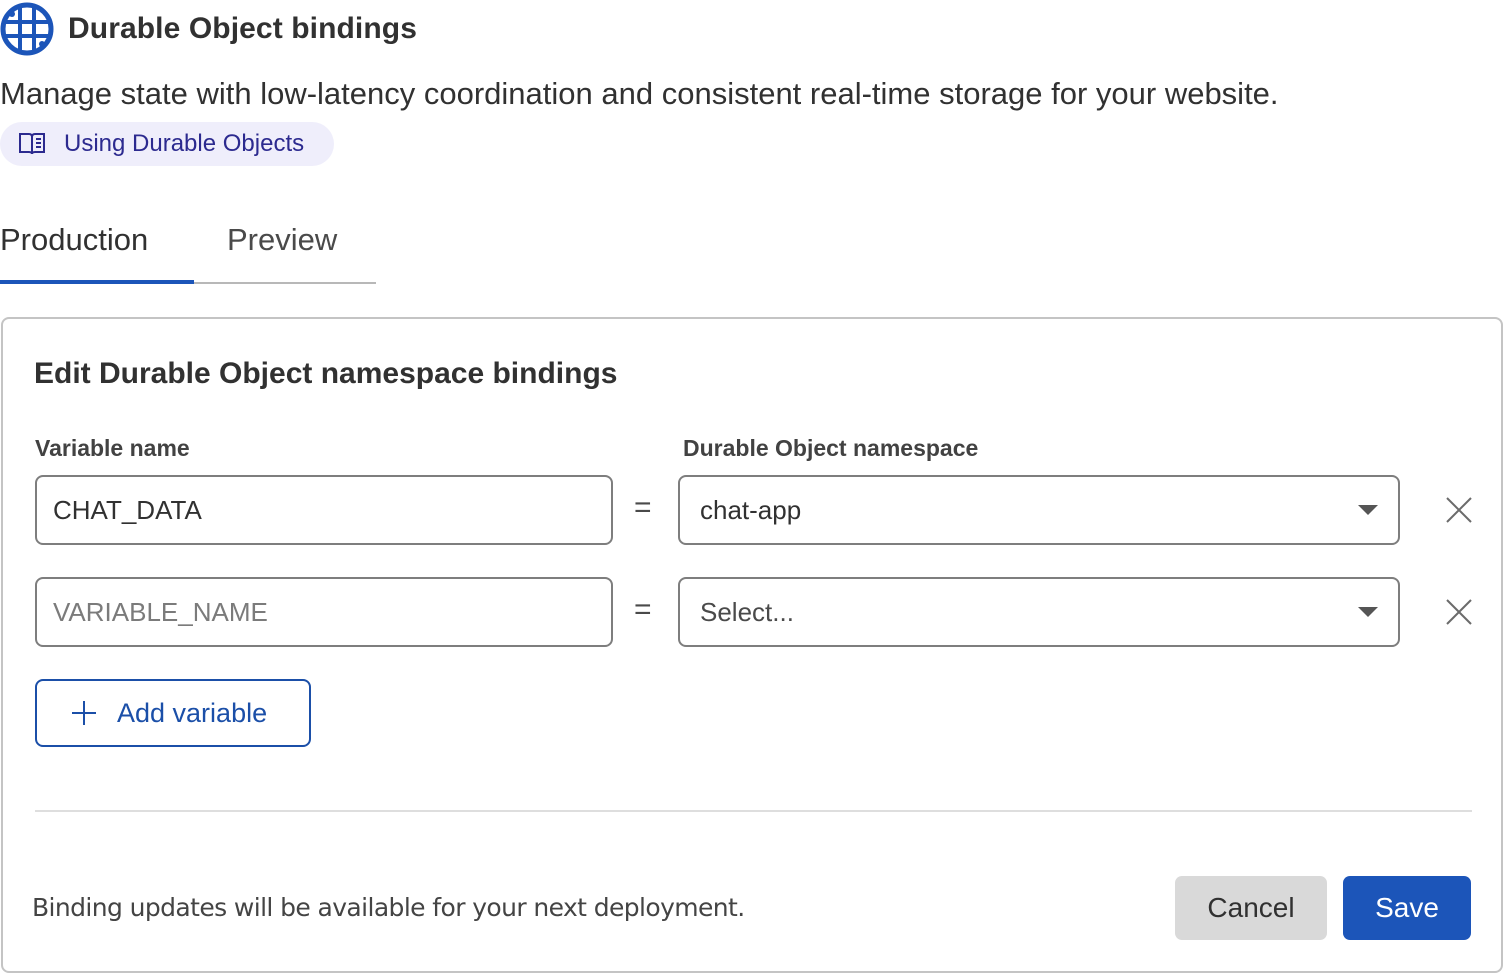  I want to click on divider, so click(753, 811).